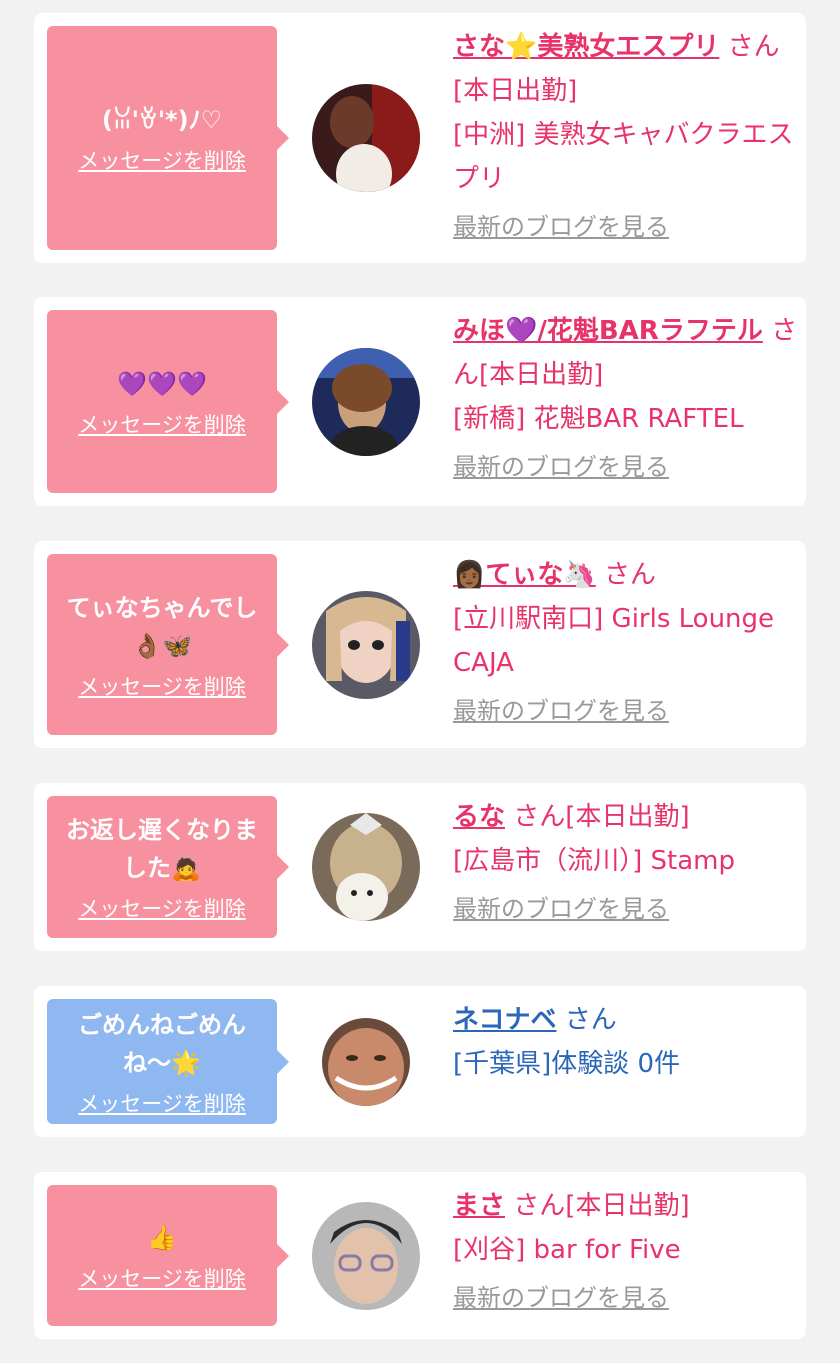 The width and height of the screenshot is (840, 1363). Describe the element at coordinates (162, 849) in the screenshot. I see `message-text: お返し遅くなりました🙇` at that location.